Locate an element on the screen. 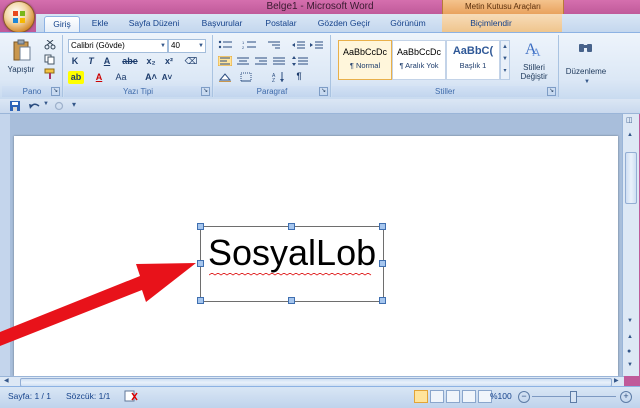 The height and width of the screenshot is (408, 640). clipboard-launcher-icon: ↘ is located at coordinates (55, 91).